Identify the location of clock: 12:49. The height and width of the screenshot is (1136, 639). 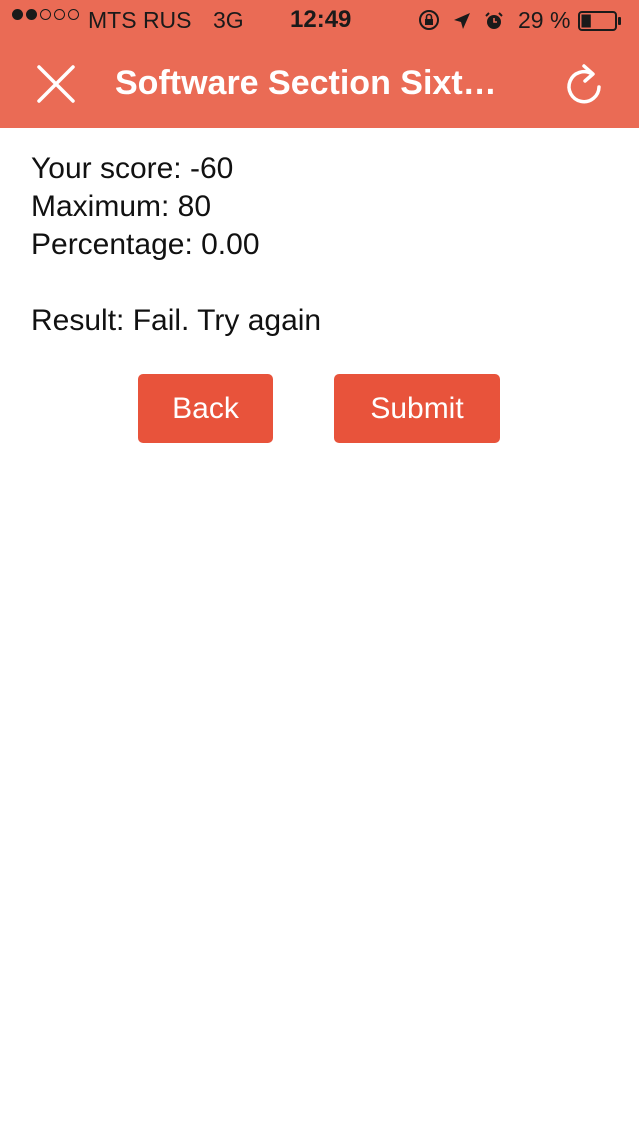
(321, 19).